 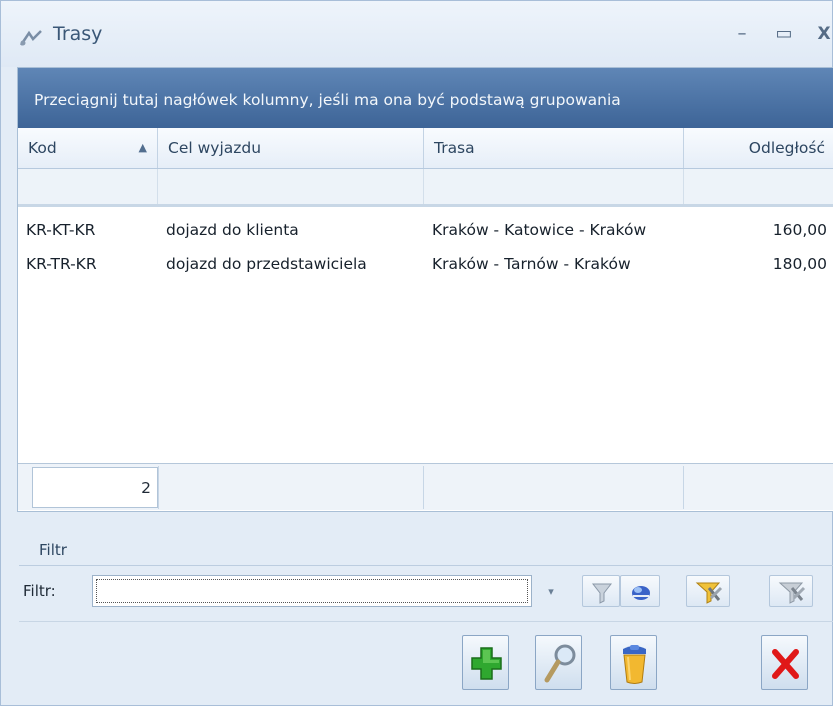 I want to click on close-button, so click(x=784, y=662).